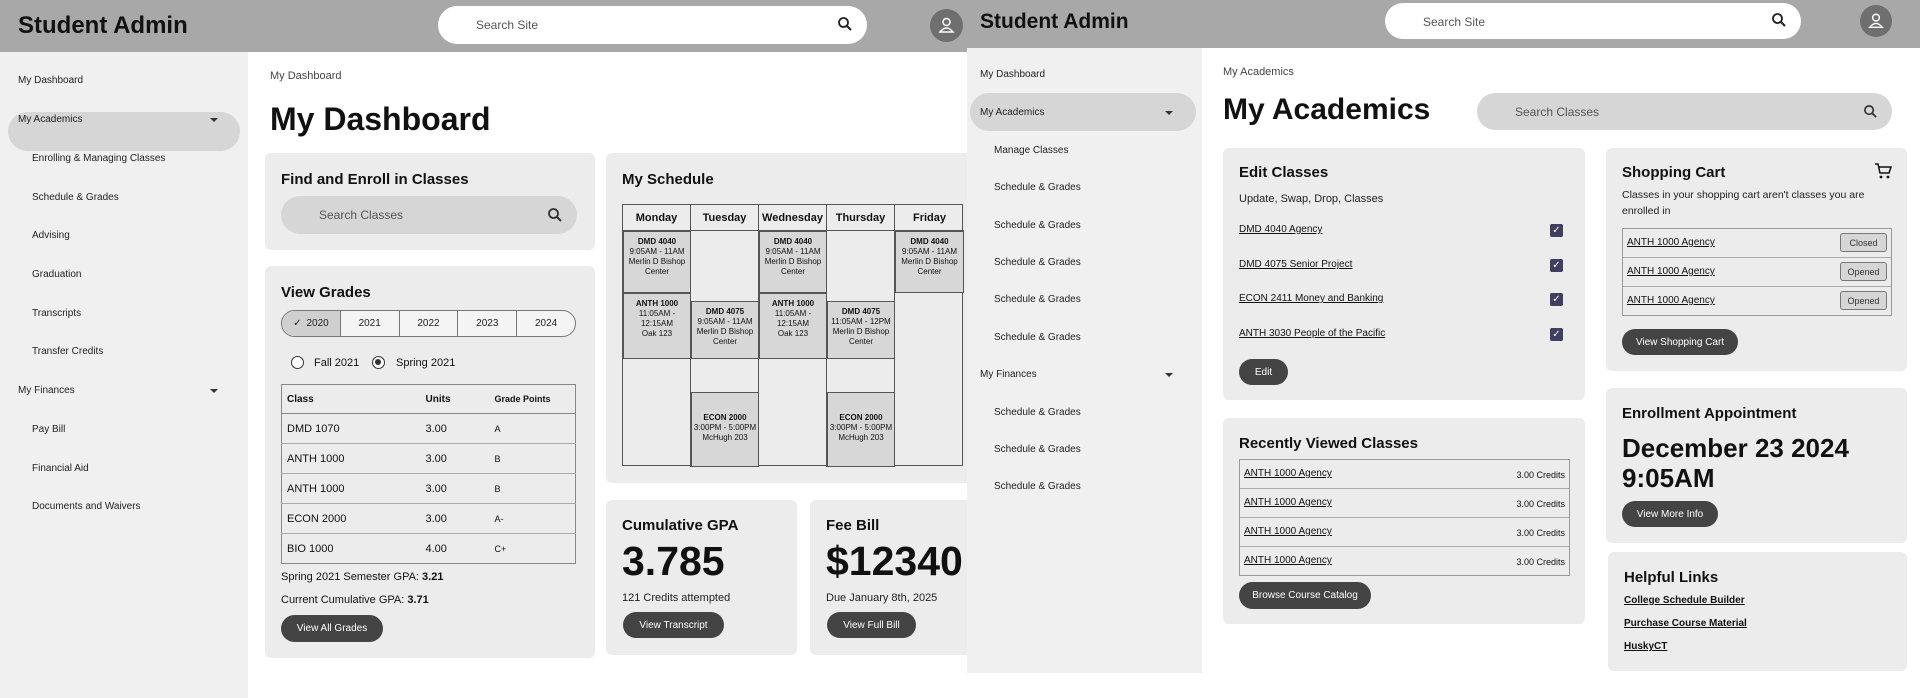  I want to click on helpful-link: HuskyCT, so click(1645, 646).